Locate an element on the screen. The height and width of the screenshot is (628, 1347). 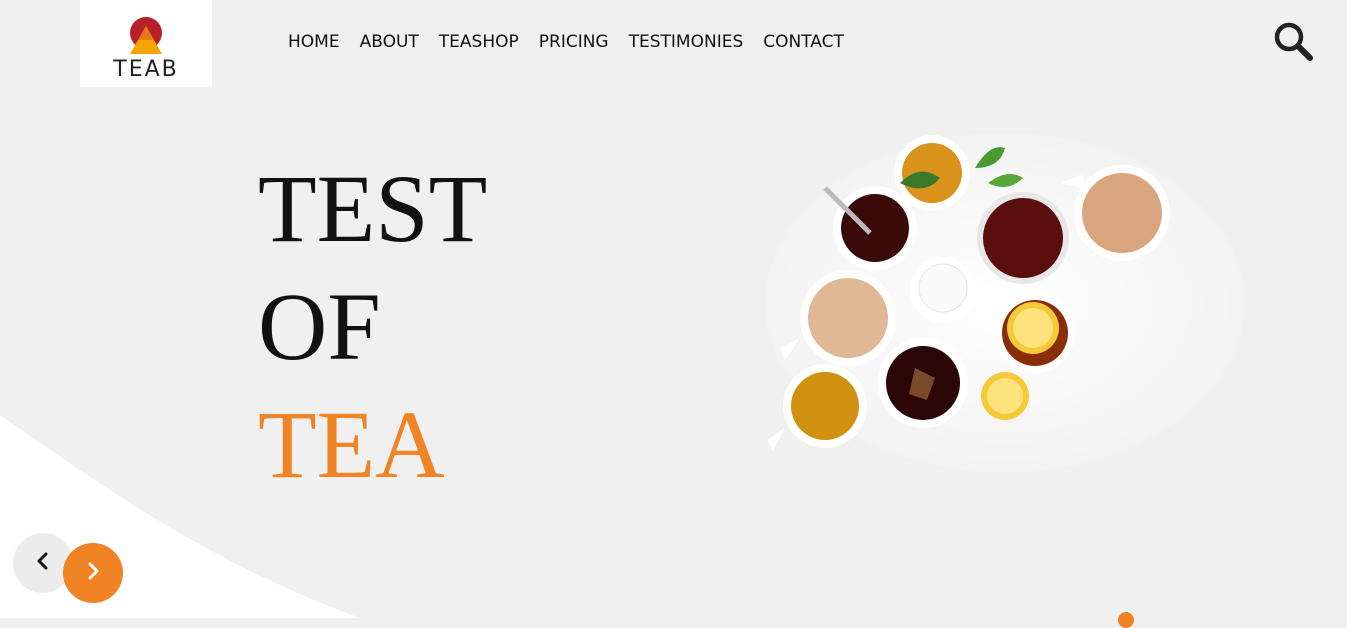
hero-line-2: OF is located at coordinates (319, 326).